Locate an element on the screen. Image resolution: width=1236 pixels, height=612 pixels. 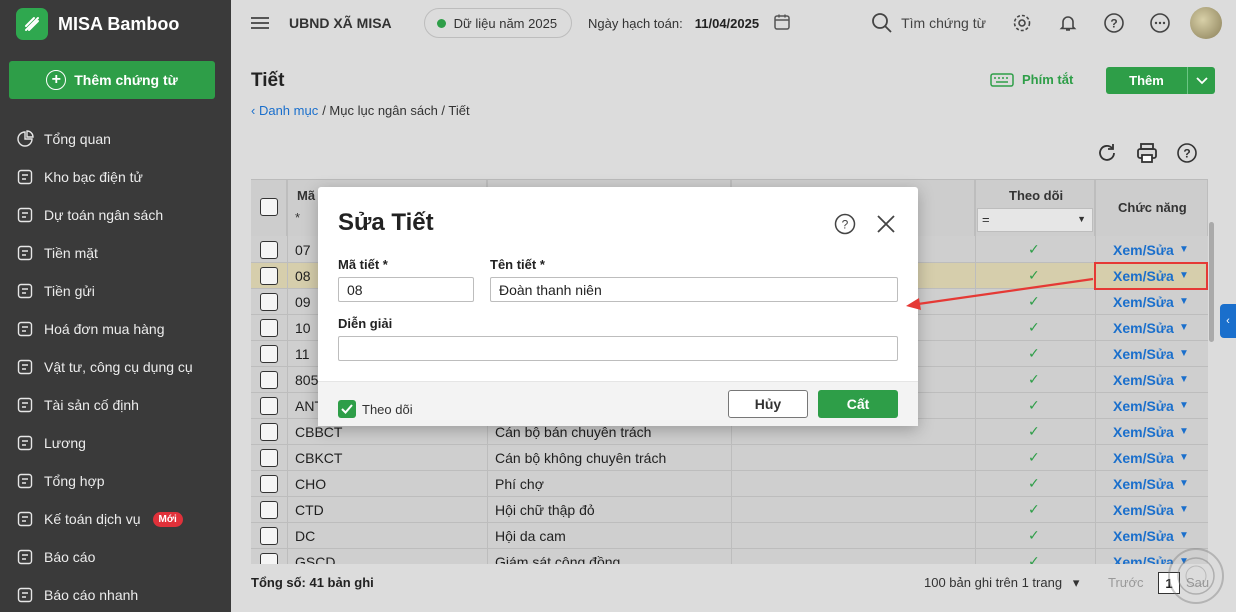
building-icon is located at coordinates (25, 405).